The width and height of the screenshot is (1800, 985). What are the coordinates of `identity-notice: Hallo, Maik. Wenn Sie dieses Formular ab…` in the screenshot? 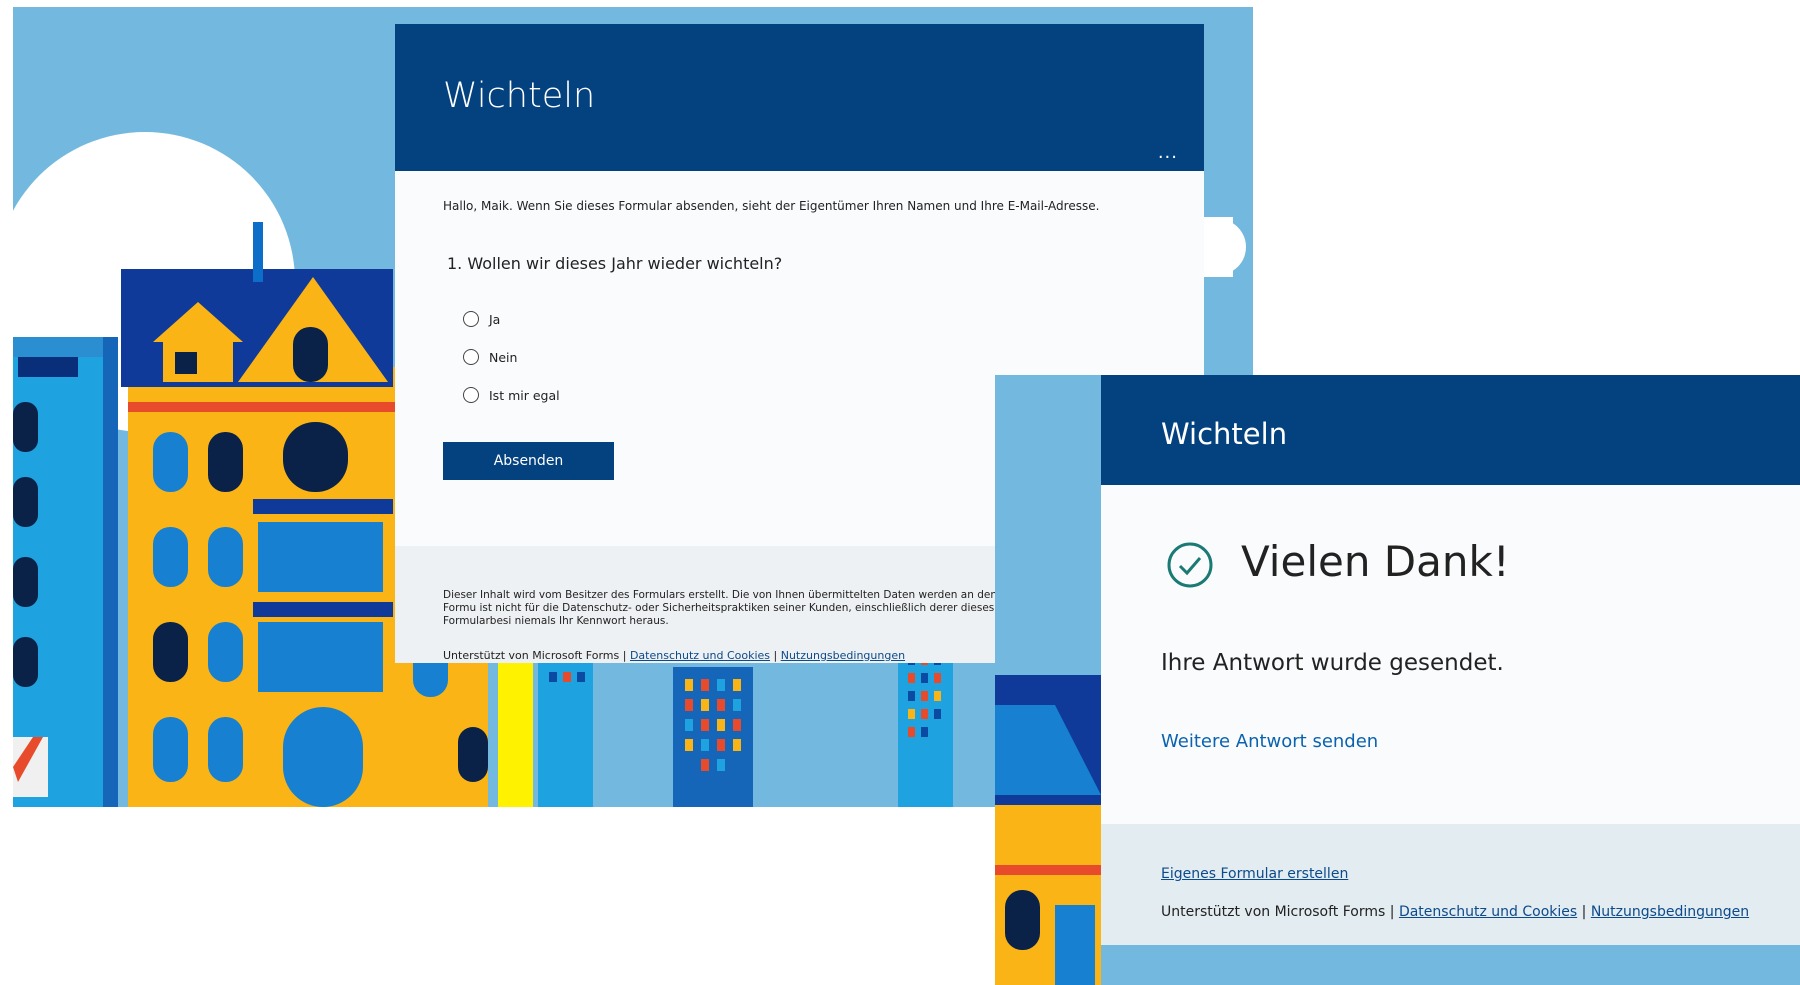 It's located at (771, 206).